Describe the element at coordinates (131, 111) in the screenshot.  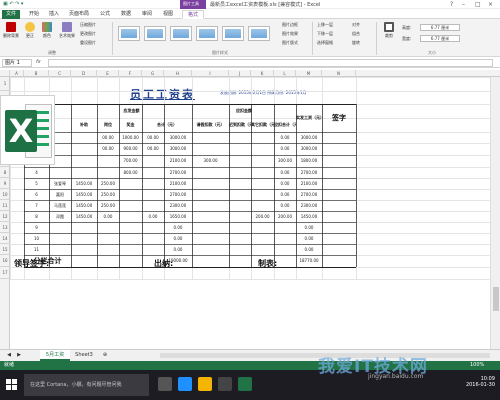
I see `group-header-should: 应发金额` at that location.